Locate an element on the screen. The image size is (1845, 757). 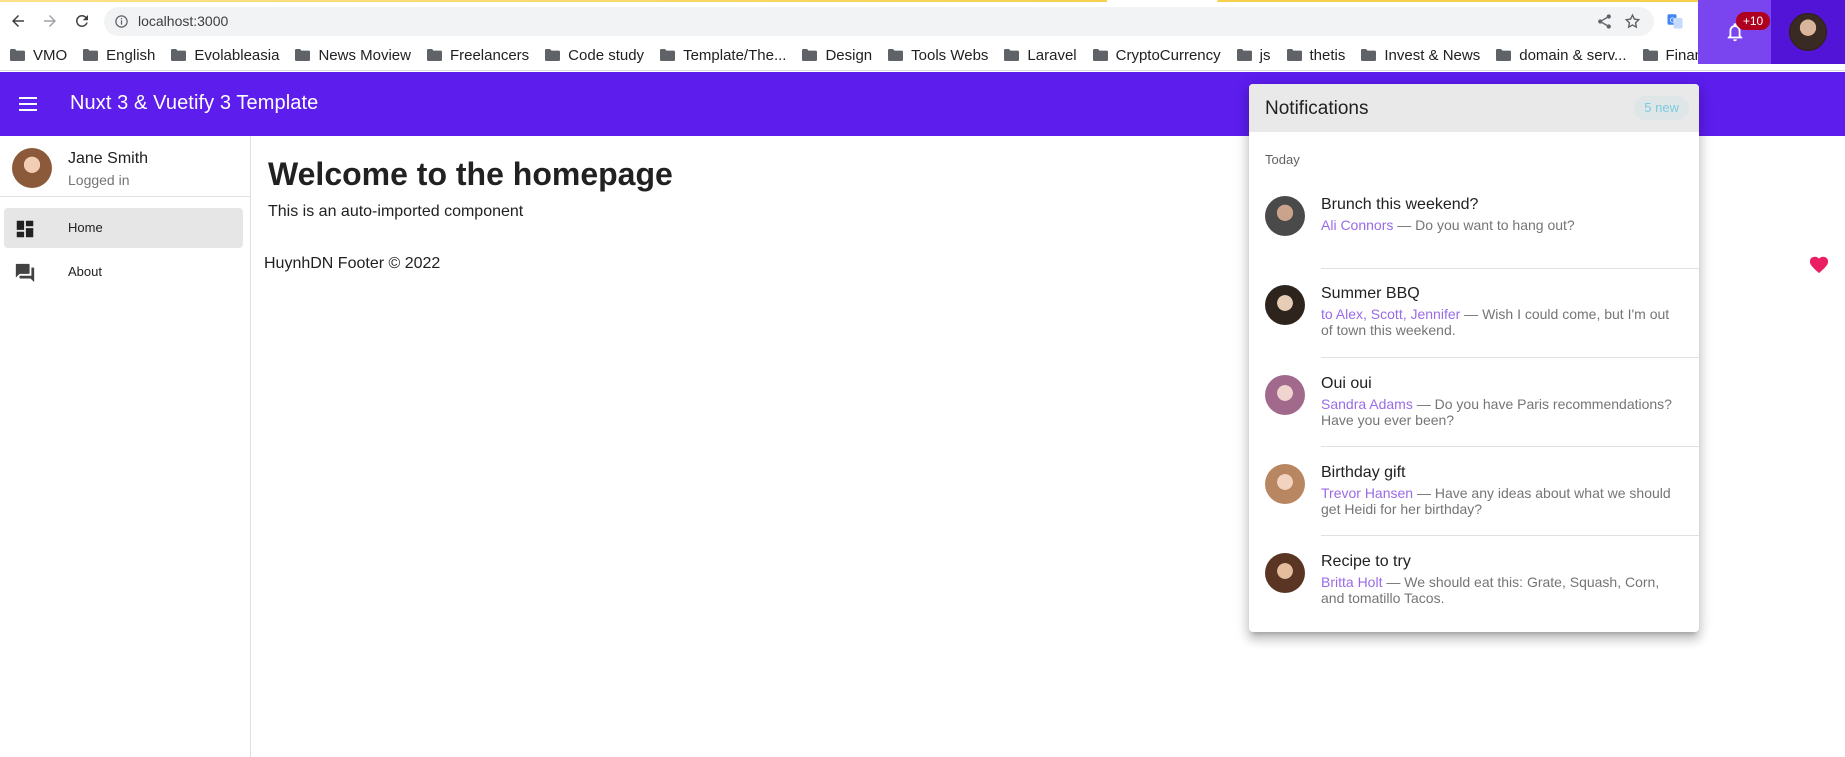
bookmark-label: Design is located at coordinates (849, 55).